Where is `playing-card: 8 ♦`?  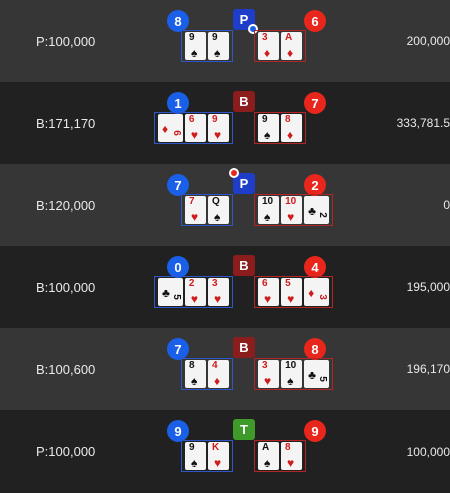
playing-card: 8 ♦ is located at coordinates (291, 128).